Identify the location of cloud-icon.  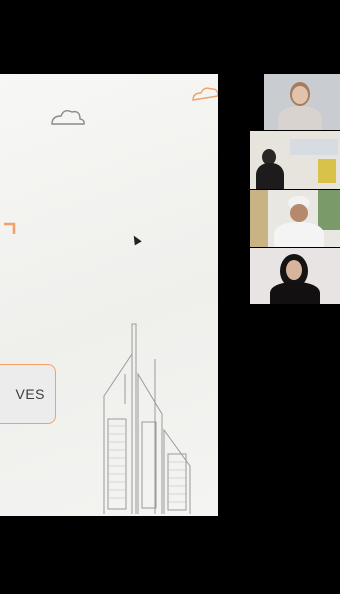
(68, 117).